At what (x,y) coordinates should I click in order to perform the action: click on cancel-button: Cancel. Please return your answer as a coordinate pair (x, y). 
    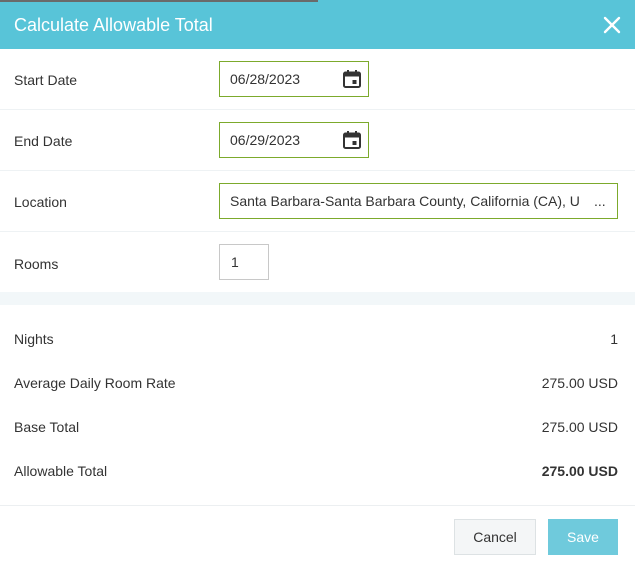
    Looking at the image, I should click on (495, 537).